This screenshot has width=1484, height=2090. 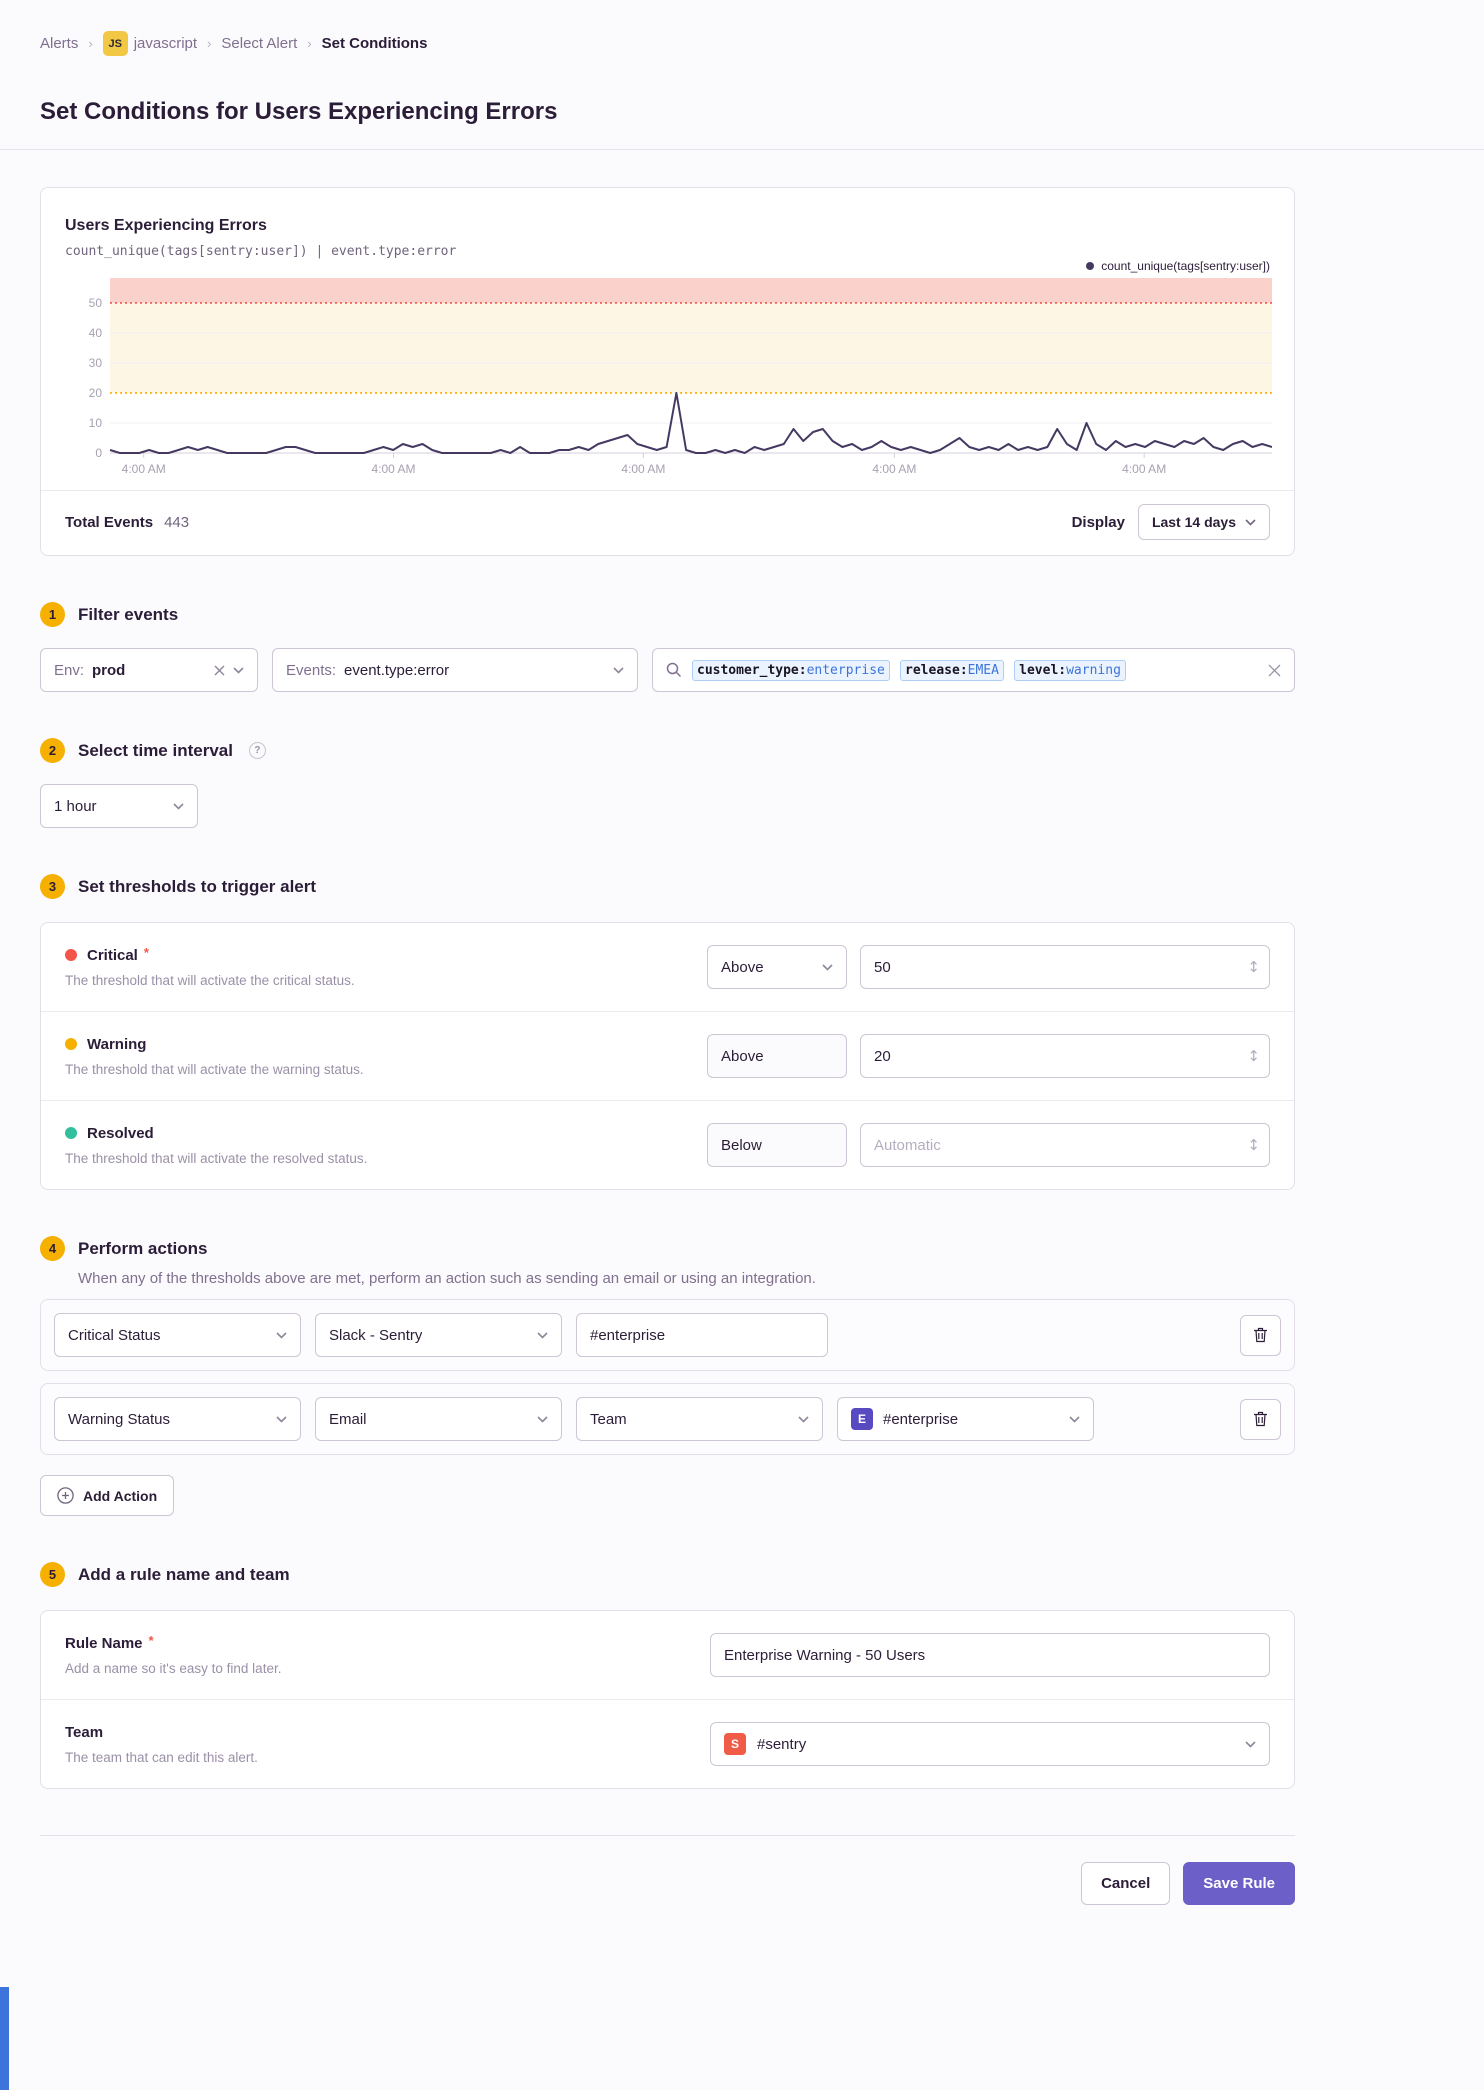 I want to click on search-token: level: warning, so click(x=1070, y=670).